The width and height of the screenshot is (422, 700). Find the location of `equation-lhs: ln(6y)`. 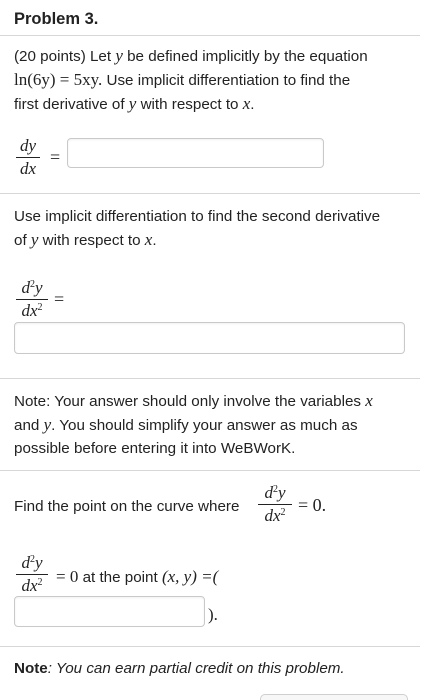

equation-lhs: ln(6y) is located at coordinates (35, 79).